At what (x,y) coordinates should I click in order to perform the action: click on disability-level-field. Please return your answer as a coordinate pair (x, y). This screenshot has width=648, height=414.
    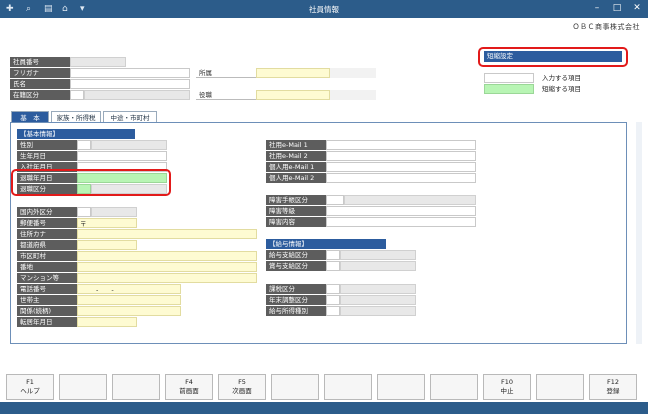
    Looking at the image, I should click on (401, 211).